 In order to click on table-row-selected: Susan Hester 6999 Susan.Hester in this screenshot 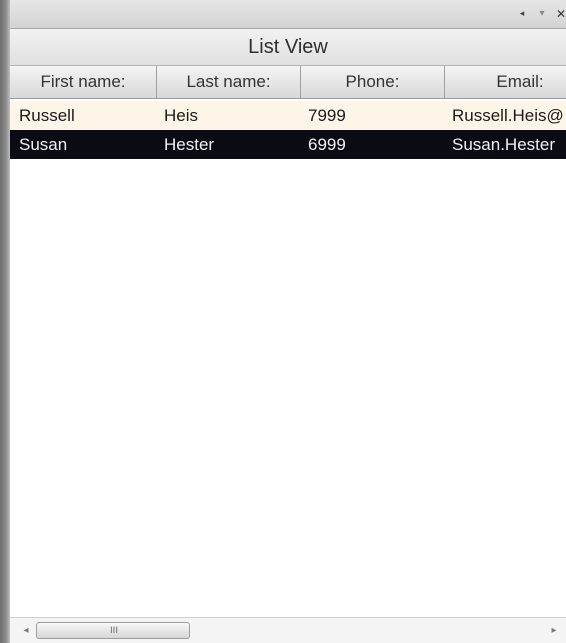, I will do `click(288, 144)`.